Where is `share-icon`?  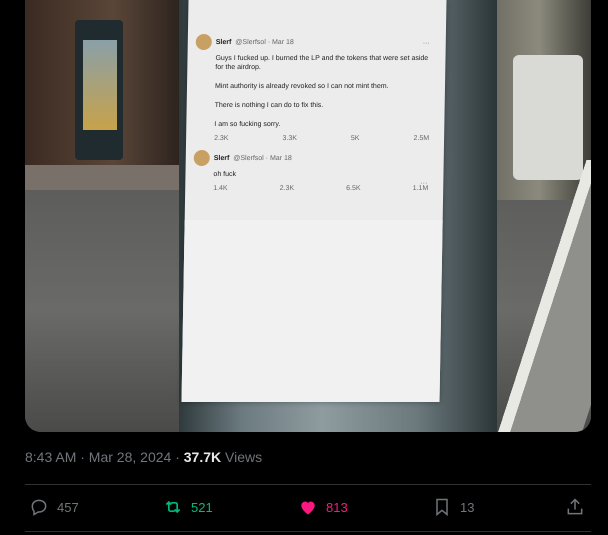 share-icon is located at coordinates (575, 506).